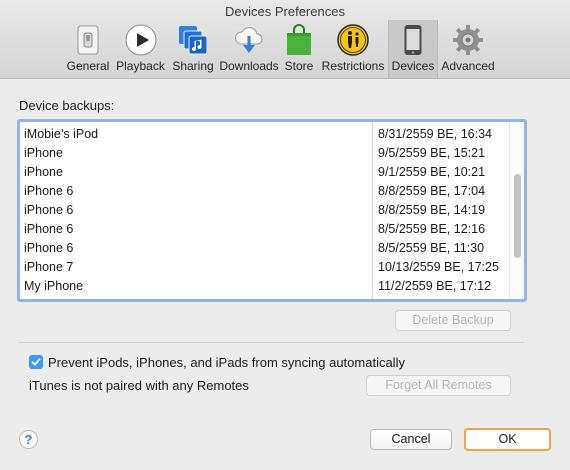 This screenshot has width=570, height=470. I want to click on tab-devices: Devices, so click(413, 49).